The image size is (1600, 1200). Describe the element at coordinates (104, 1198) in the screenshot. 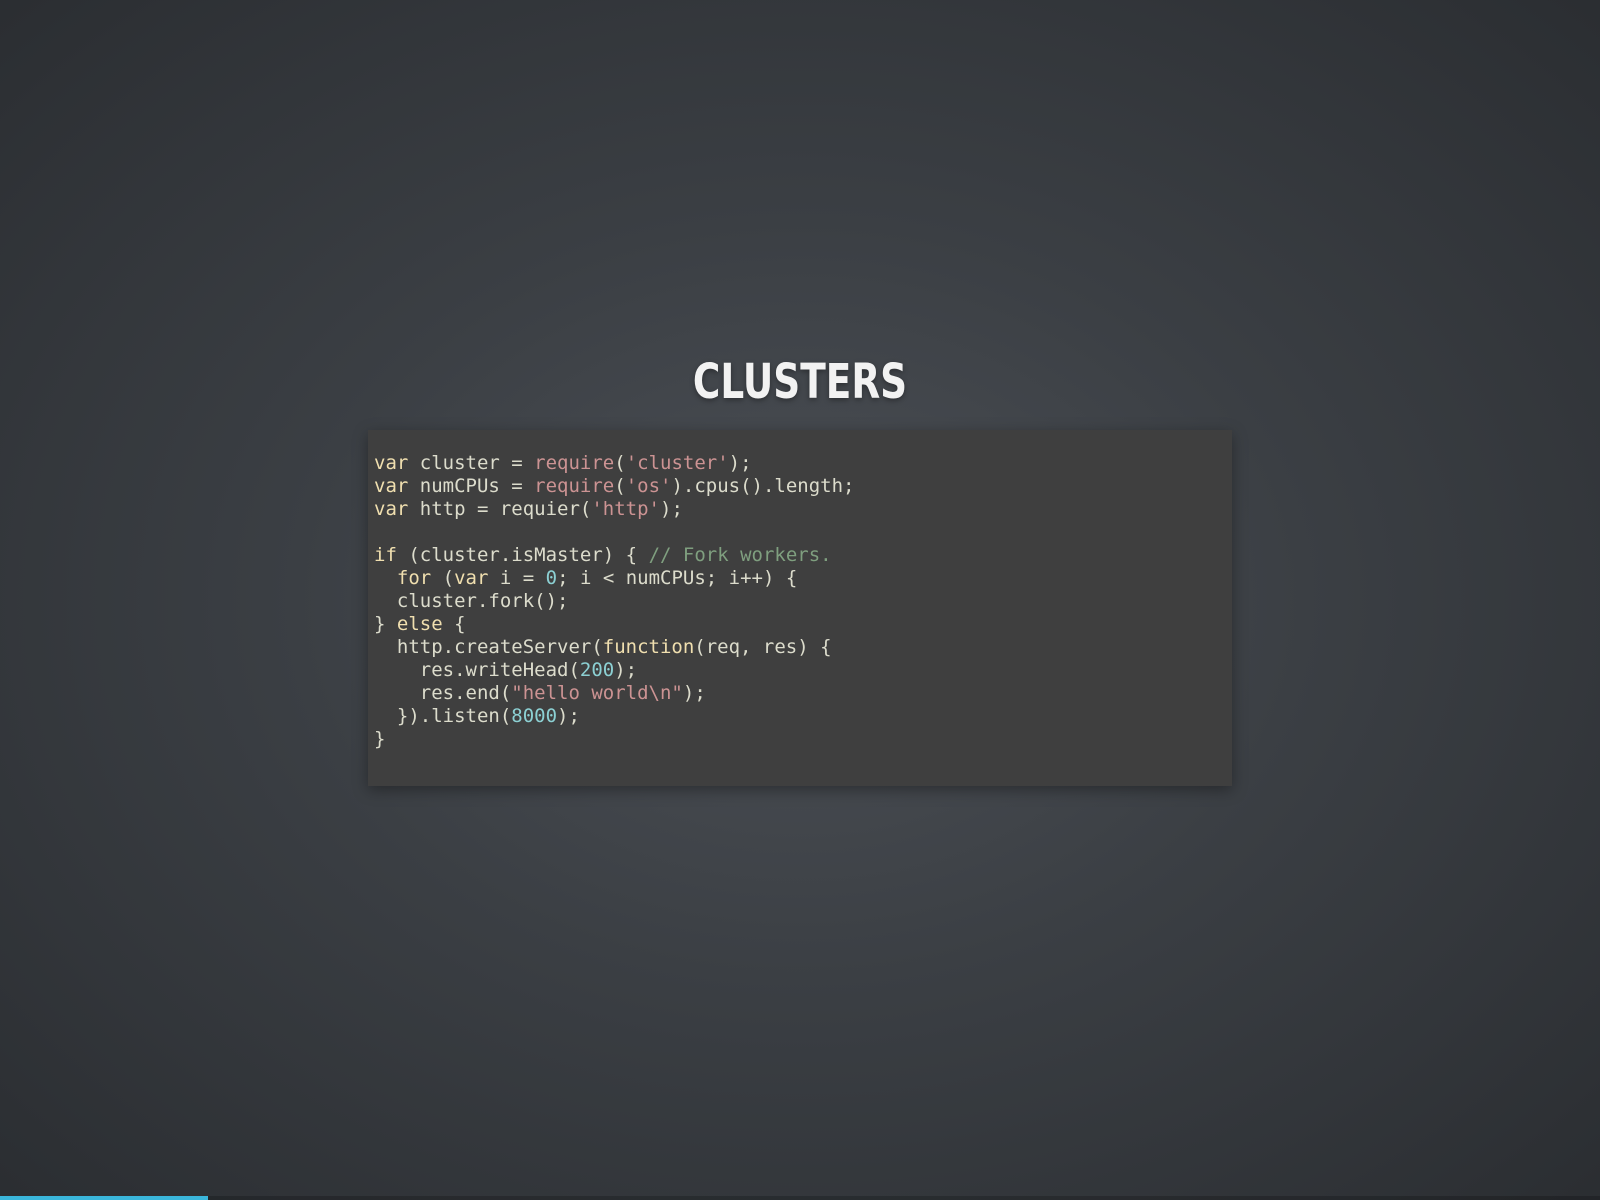

I see `presentation-progress-fill` at that location.